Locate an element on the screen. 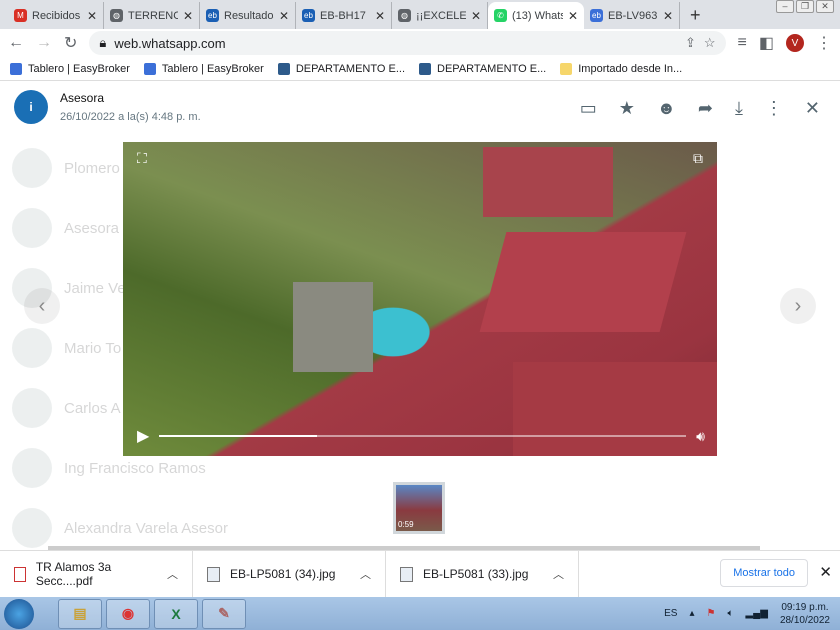 The width and height of the screenshot is (840, 630). start-button is located at coordinates (19, 613).